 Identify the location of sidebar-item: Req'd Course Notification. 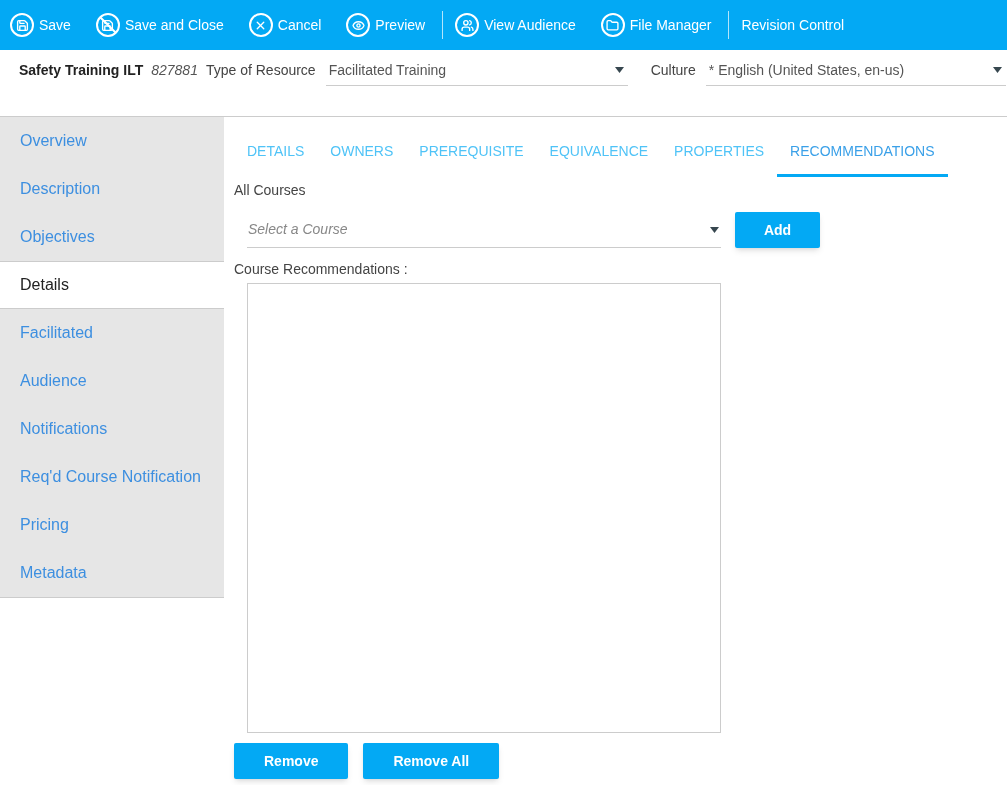
(112, 477).